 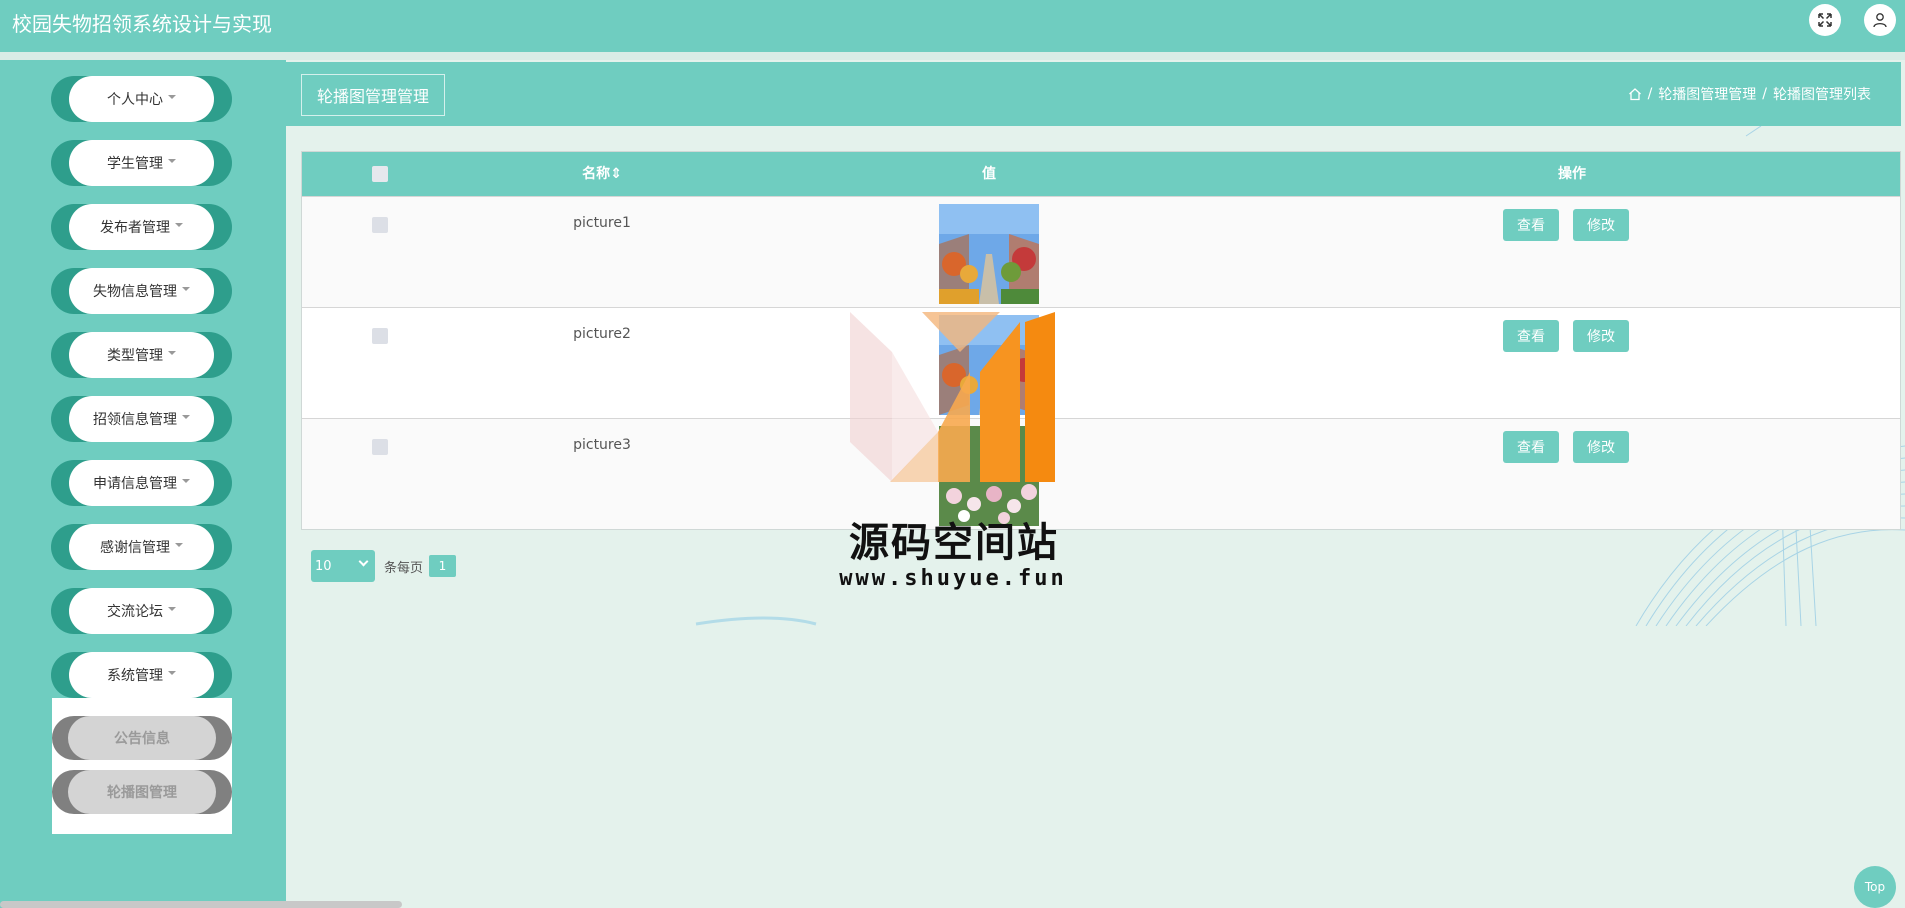 What do you see at coordinates (1822, 95) in the screenshot?
I see `breadcrumb-current: 轮播图管理列表` at bounding box center [1822, 95].